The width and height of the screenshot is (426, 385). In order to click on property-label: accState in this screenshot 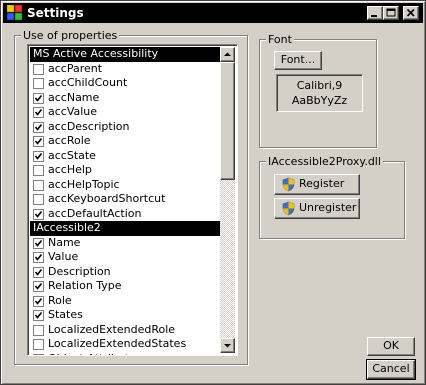, I will do `click(72, 155)`.